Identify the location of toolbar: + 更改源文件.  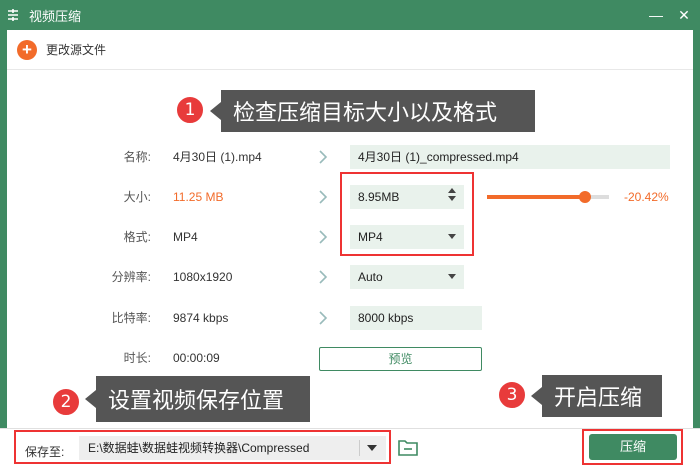
(350, 50).